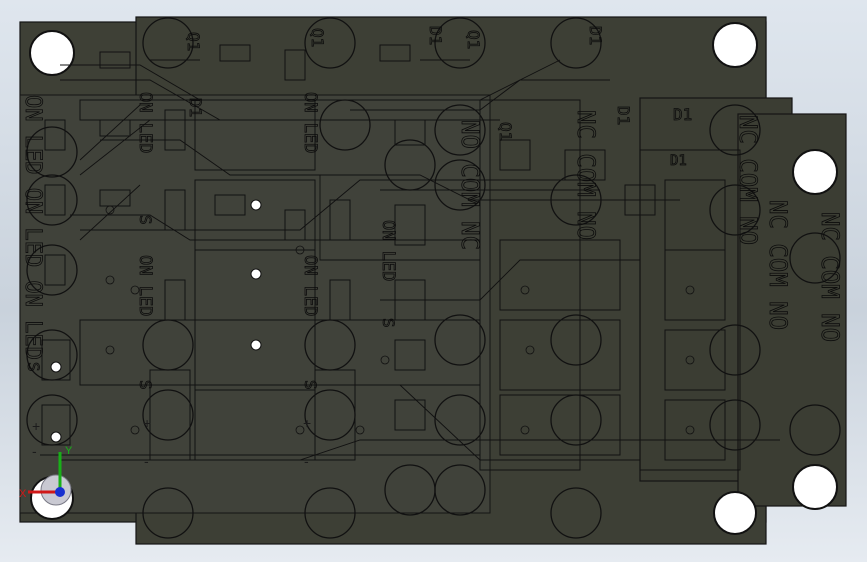 The height and width of the screenshot is (562, 867). I want to click on left-vertical-label: ON LED ON LED ON LED, so click(32, 227).